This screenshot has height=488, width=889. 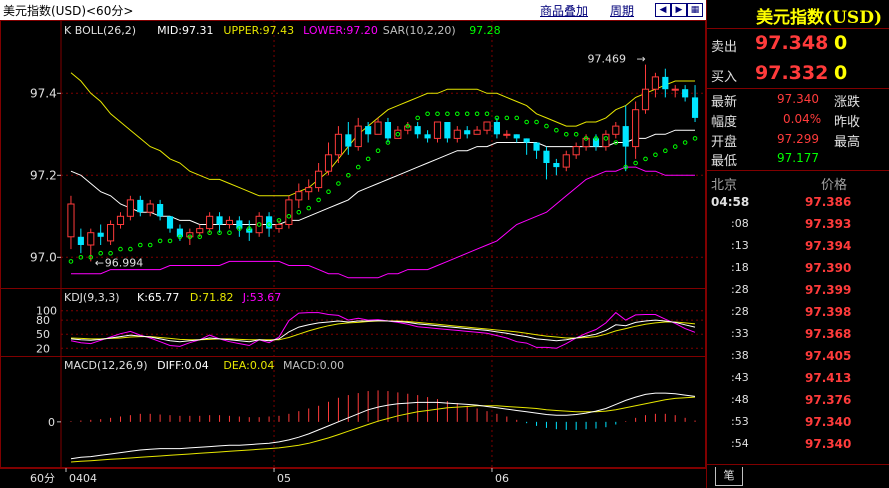 I want to click on tick-price: 97.368, so click(x=828, y=334).